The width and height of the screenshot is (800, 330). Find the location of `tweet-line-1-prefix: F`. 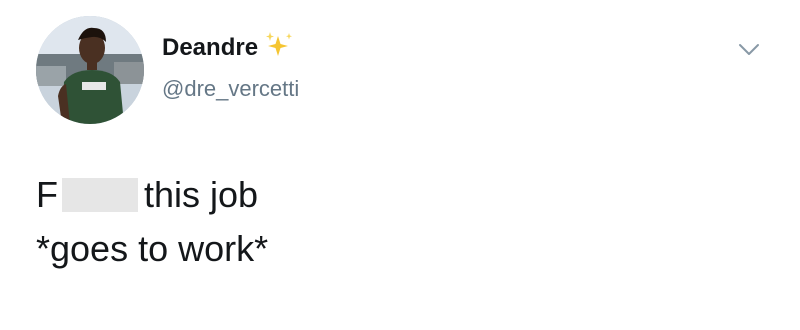

tweet-line-1-prefix: F is located at coordinates (47, 194).